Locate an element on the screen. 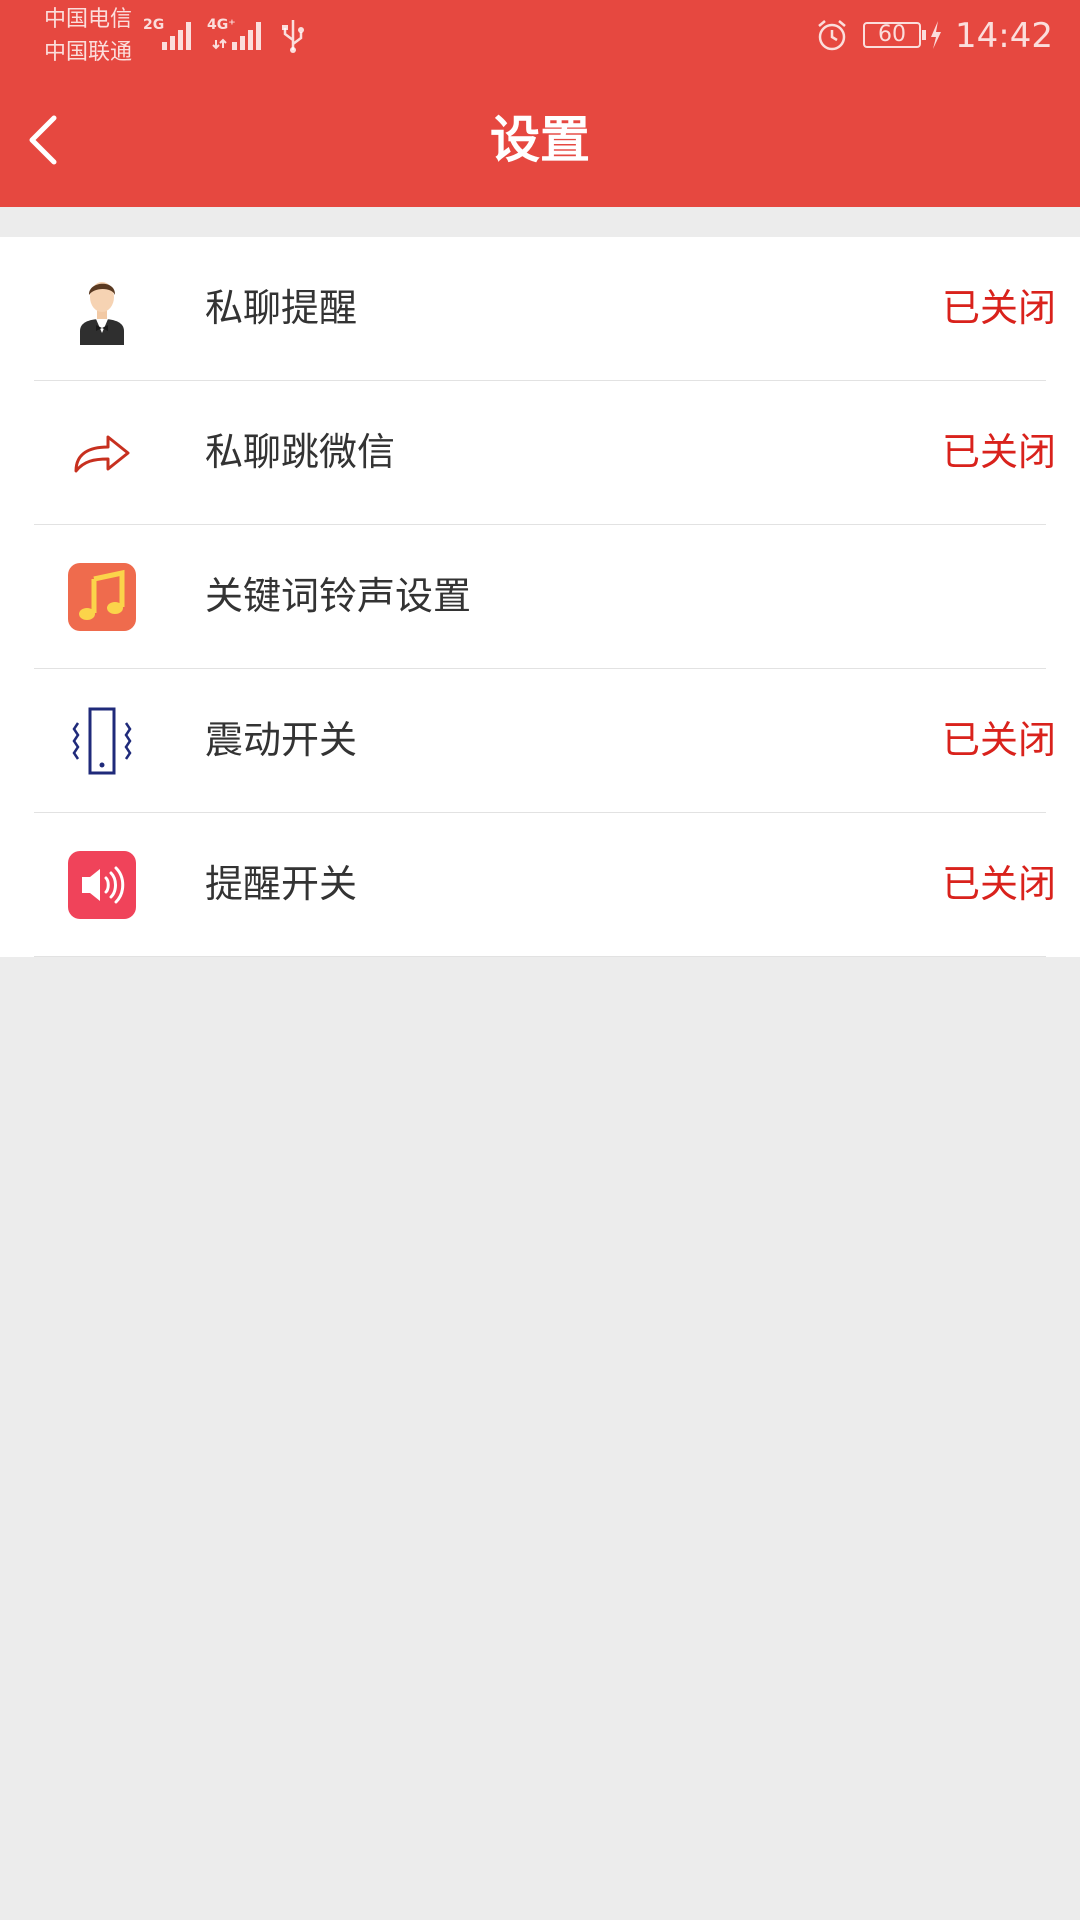 The height and width of the screenshot is (1920, 1080). battery-cap is located at coordinates (924, 35).